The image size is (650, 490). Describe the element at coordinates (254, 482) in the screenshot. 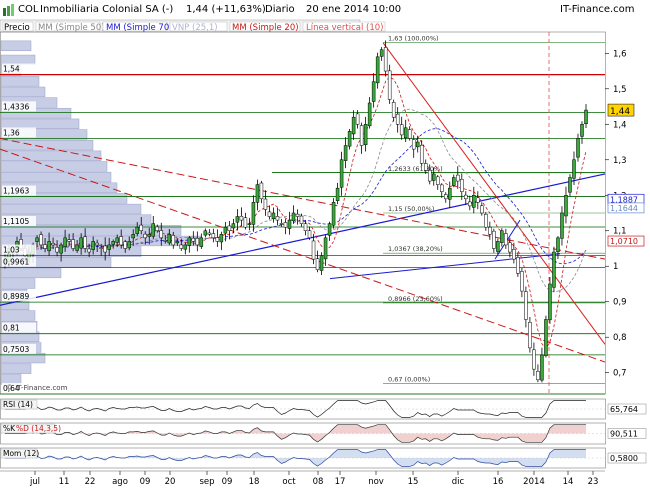

I see `x-tick-label: 18` at that location.